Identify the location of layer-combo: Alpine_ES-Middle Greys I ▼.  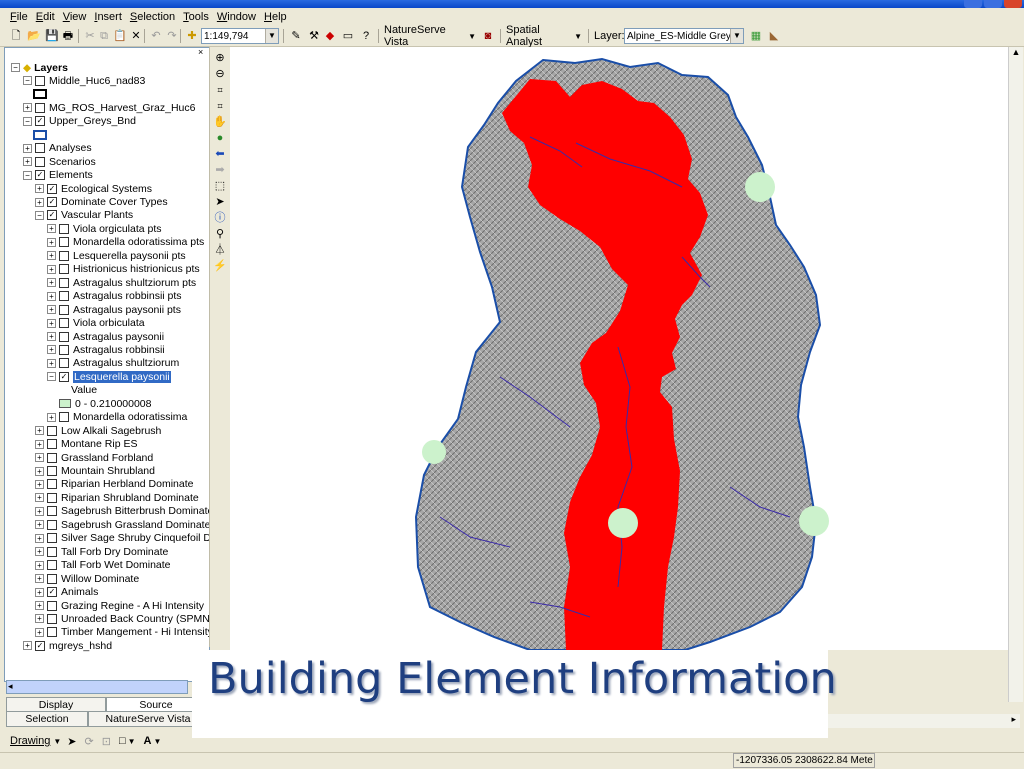
(684, 36).